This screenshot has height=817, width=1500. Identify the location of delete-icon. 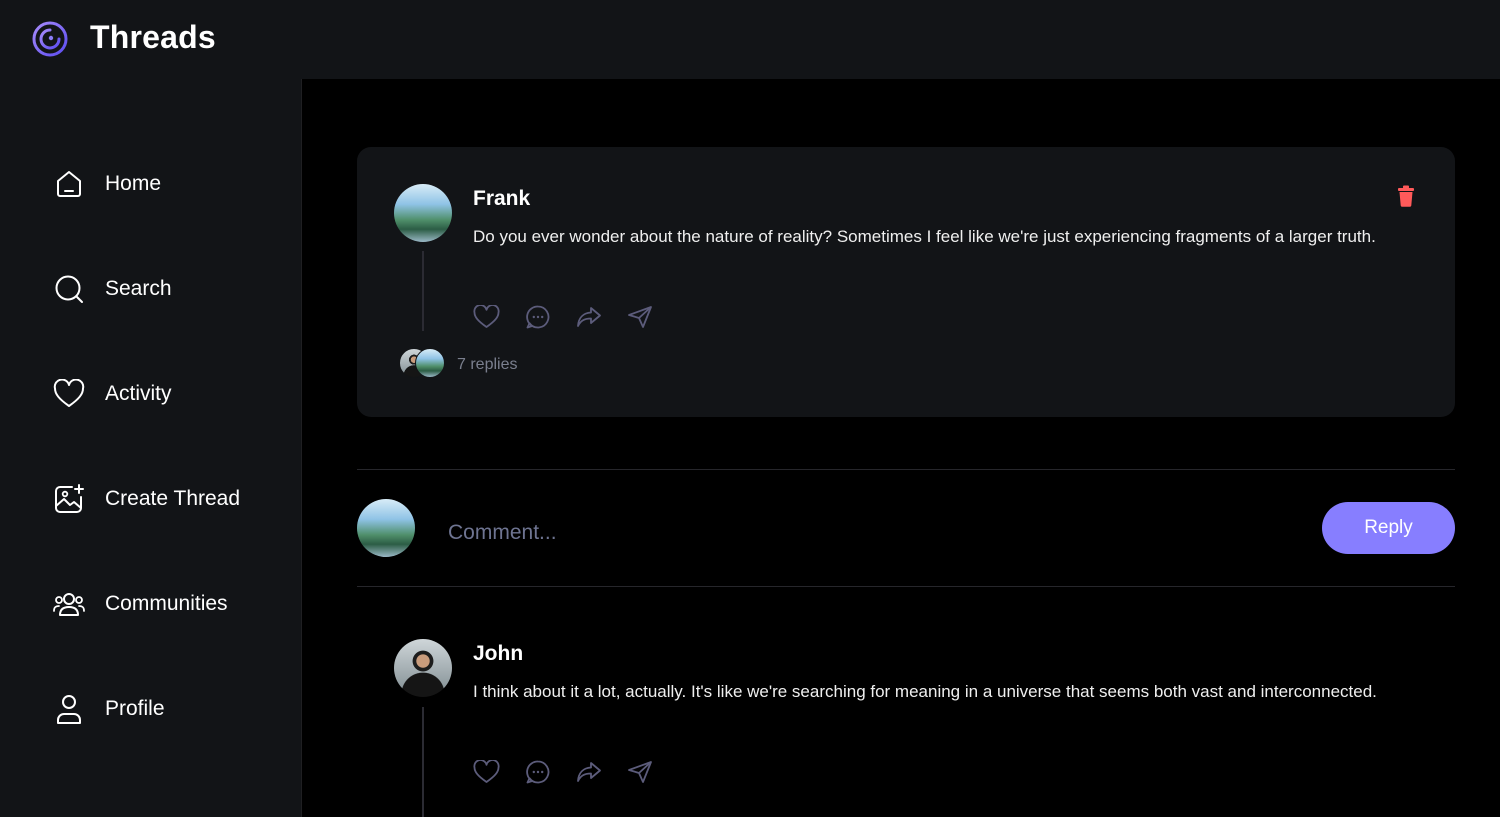
(1406, 196).